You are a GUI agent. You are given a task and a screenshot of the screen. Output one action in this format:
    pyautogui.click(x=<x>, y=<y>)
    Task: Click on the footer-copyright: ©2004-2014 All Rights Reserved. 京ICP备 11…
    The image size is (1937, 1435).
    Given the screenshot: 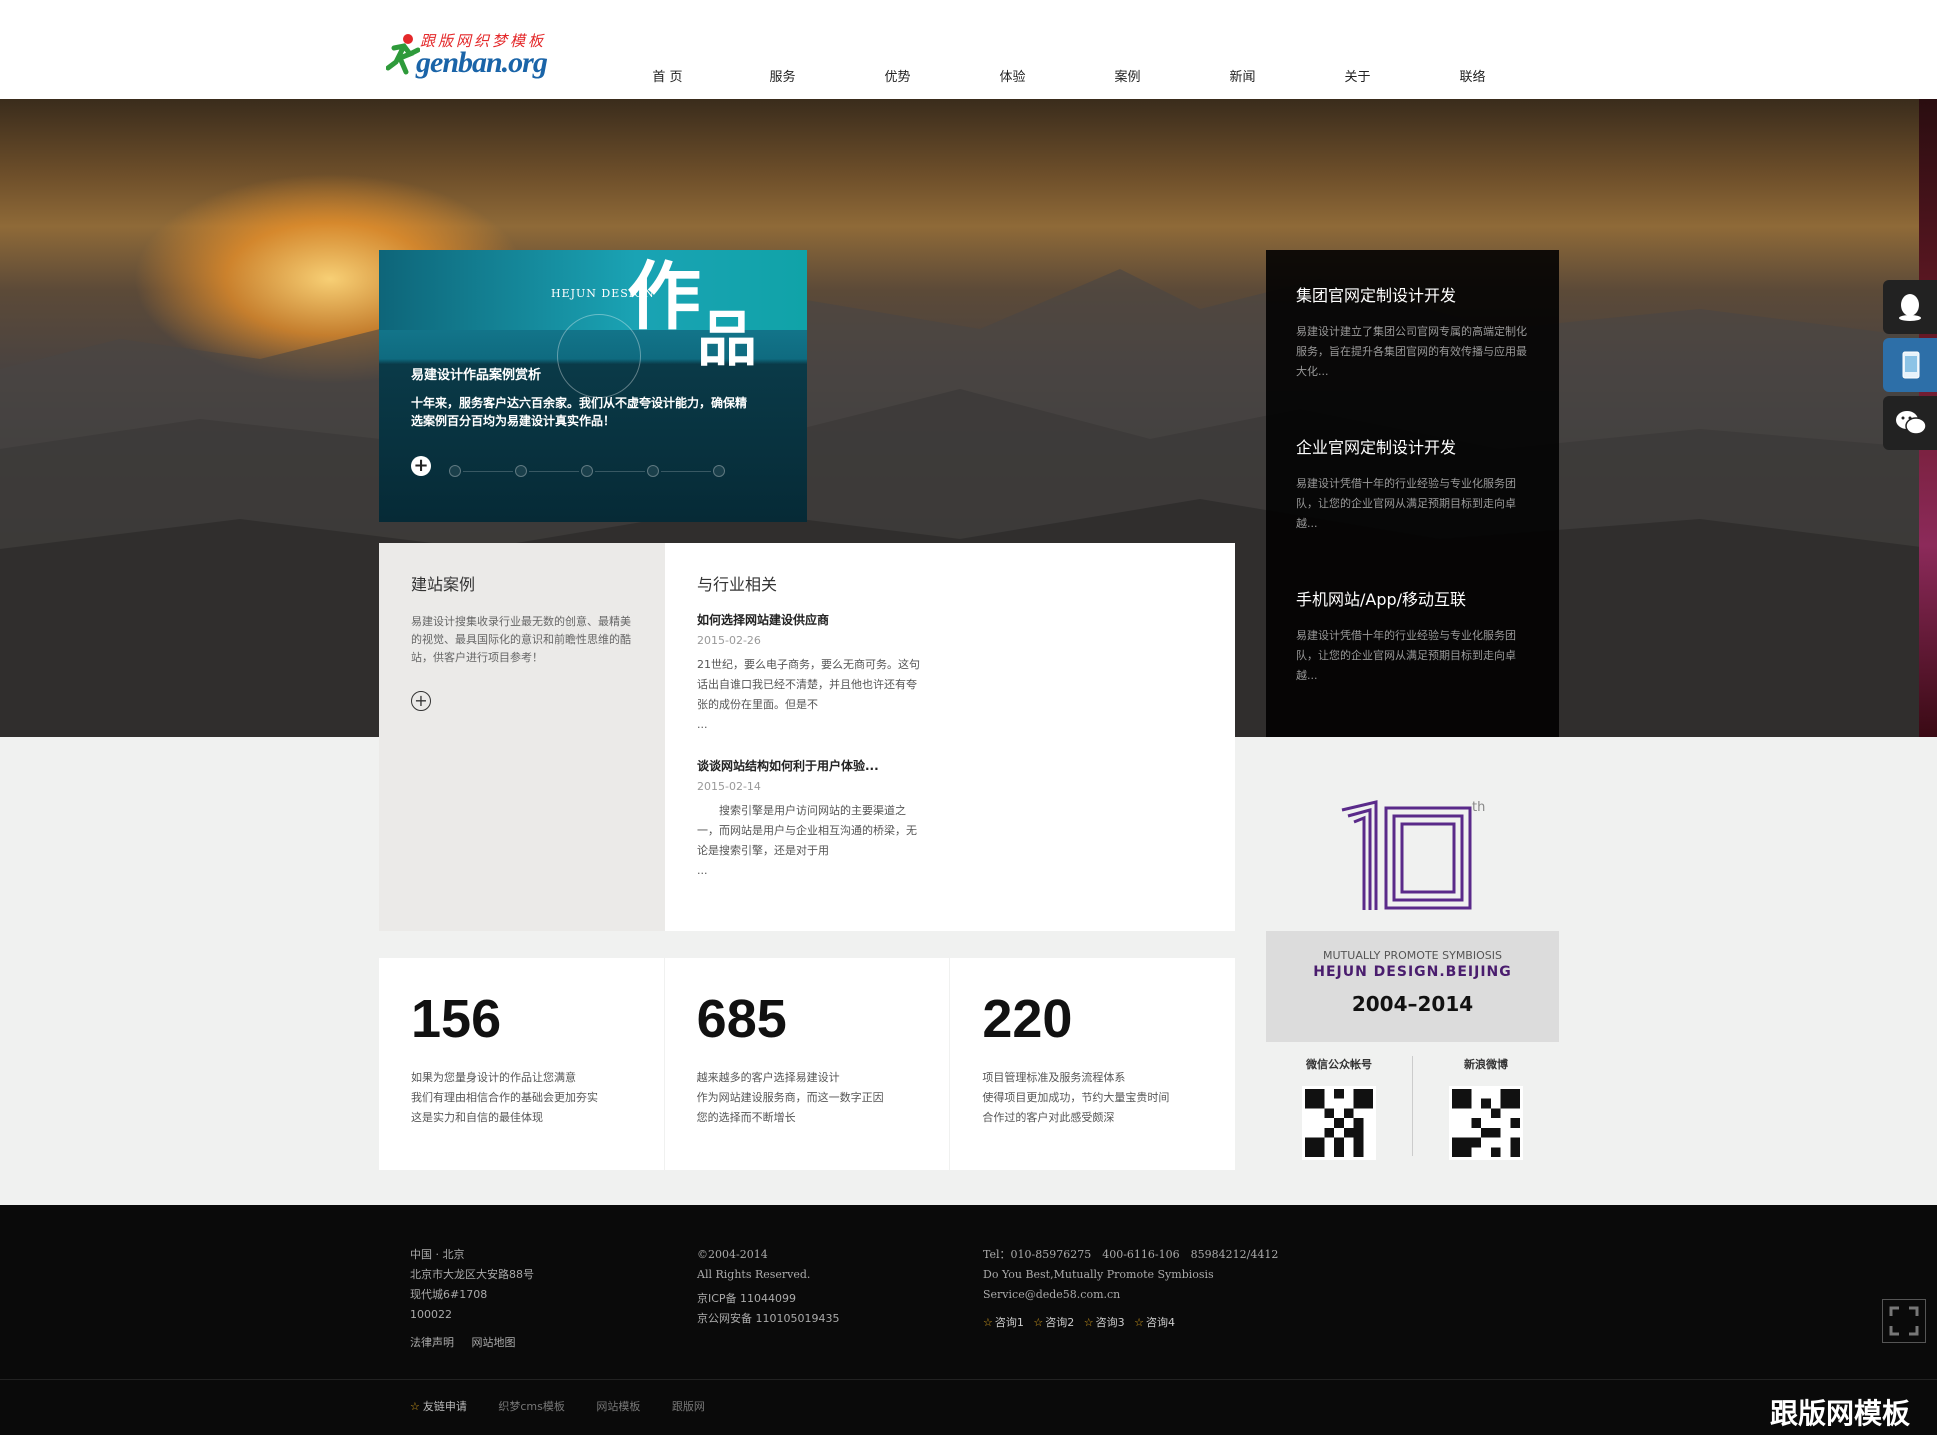 What is the action you would take?
    pyautogui.click(x=768, y=1287)
    